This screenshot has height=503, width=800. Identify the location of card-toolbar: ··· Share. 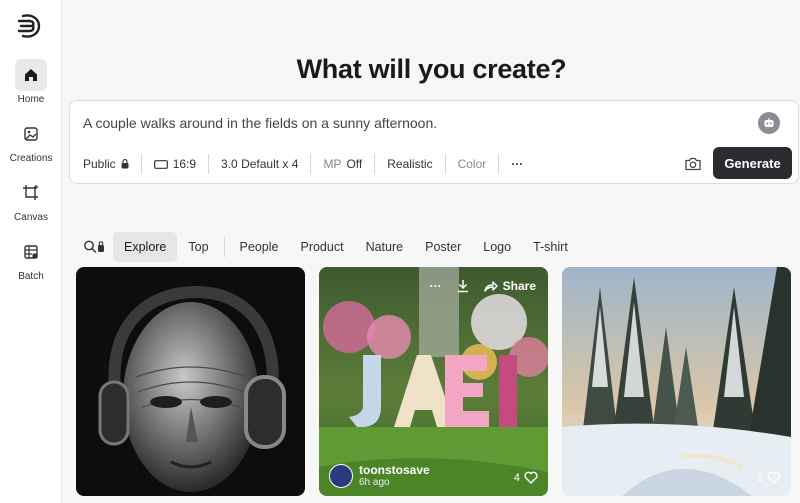
(483, 286).